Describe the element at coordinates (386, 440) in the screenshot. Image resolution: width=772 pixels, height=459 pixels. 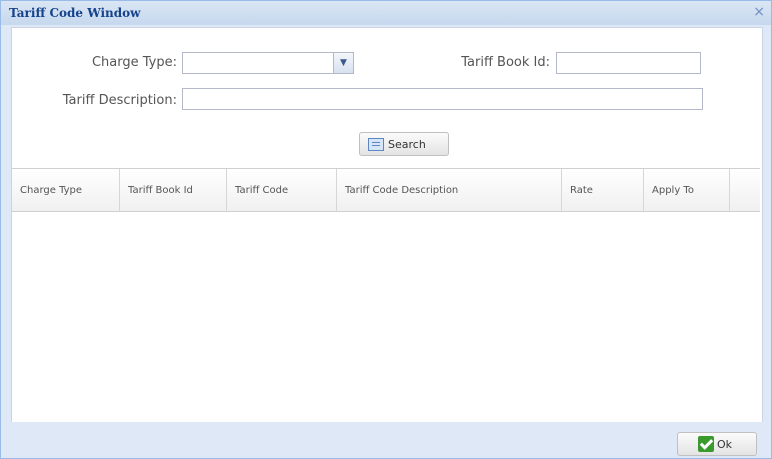
I see `window-footer: Ok` at that location.